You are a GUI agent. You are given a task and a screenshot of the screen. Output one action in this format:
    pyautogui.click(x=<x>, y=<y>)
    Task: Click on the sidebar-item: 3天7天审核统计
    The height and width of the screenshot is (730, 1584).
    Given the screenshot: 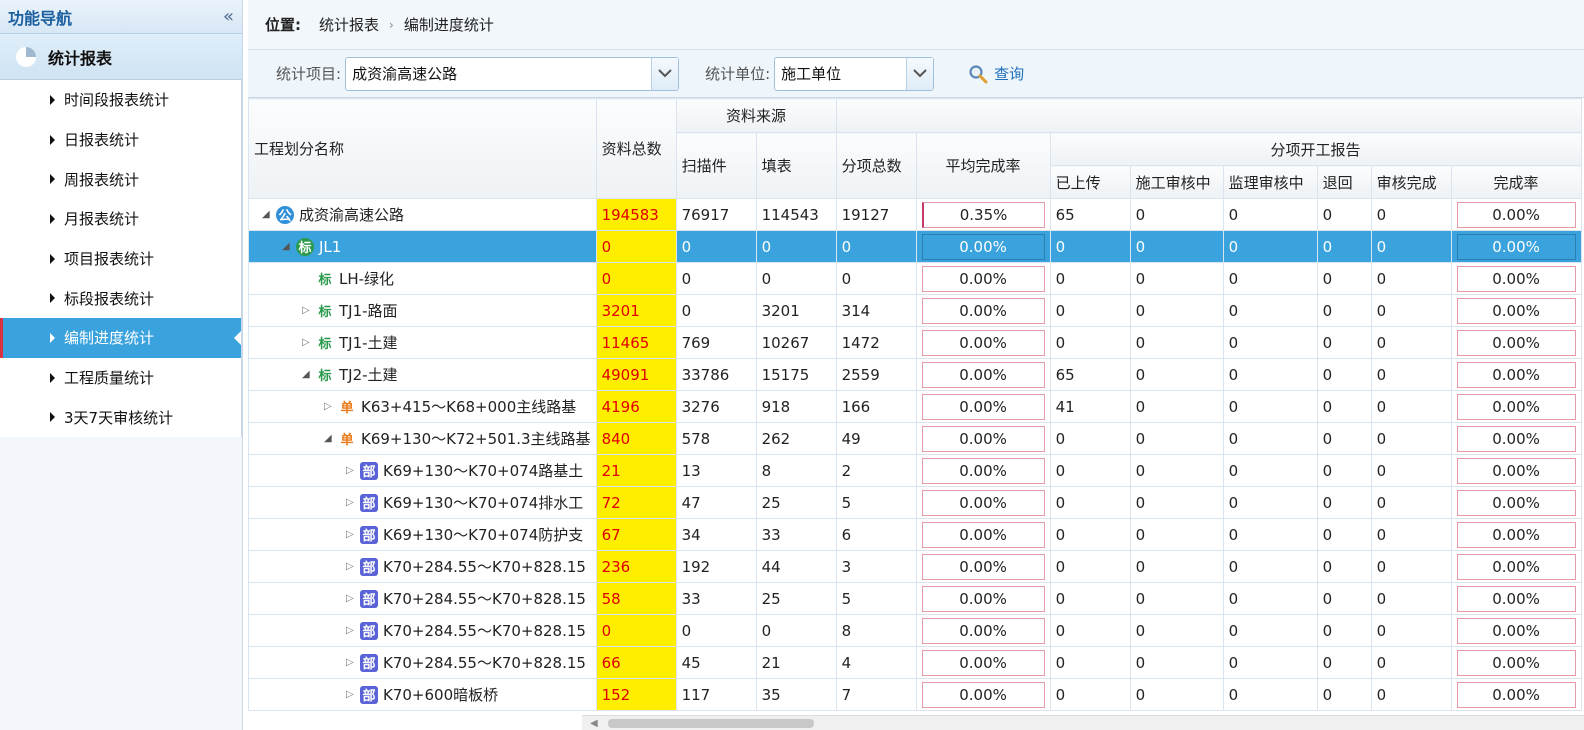 What is the action you would take?
    pyautogui.click(x=120, y=417)
    